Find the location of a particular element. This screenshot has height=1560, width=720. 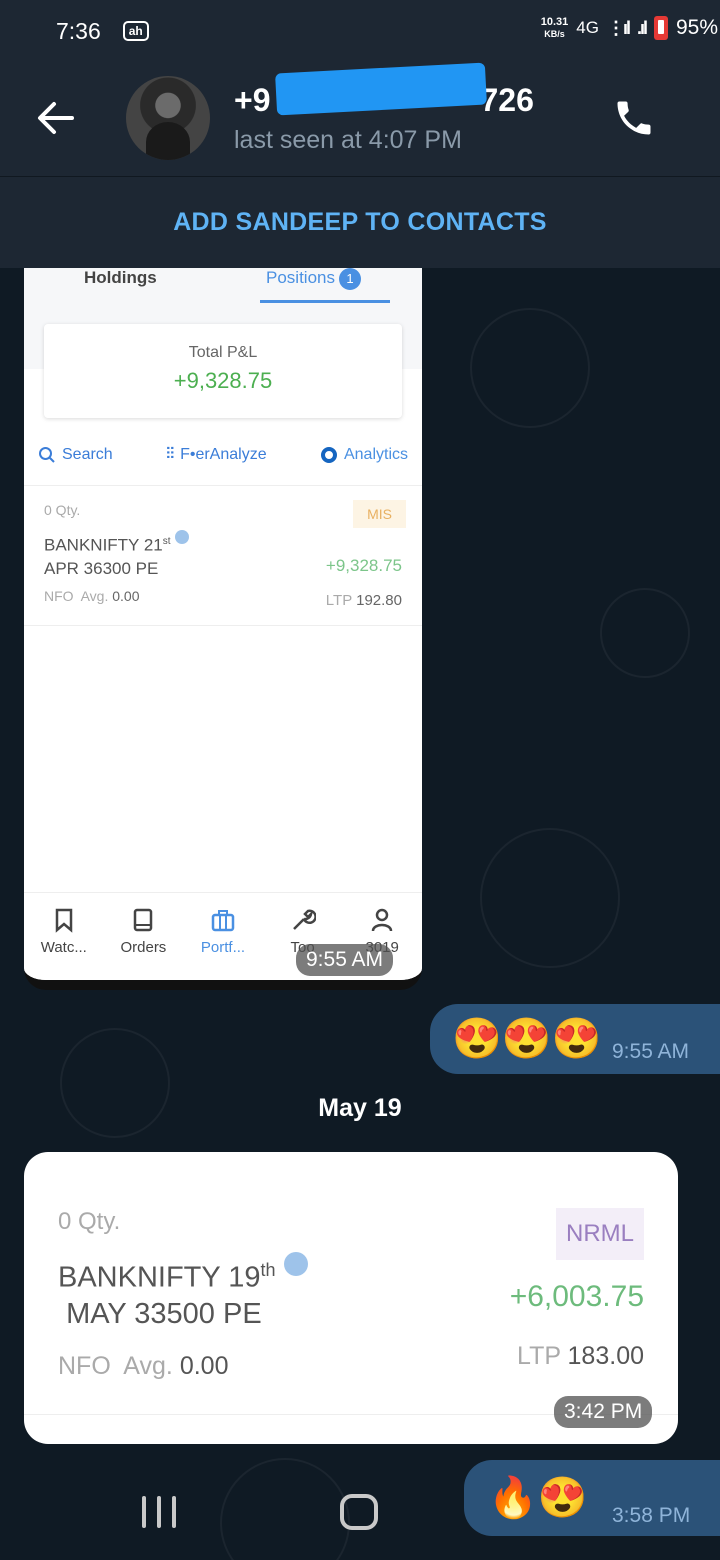

book-icon is located at coordinates (143, 920).